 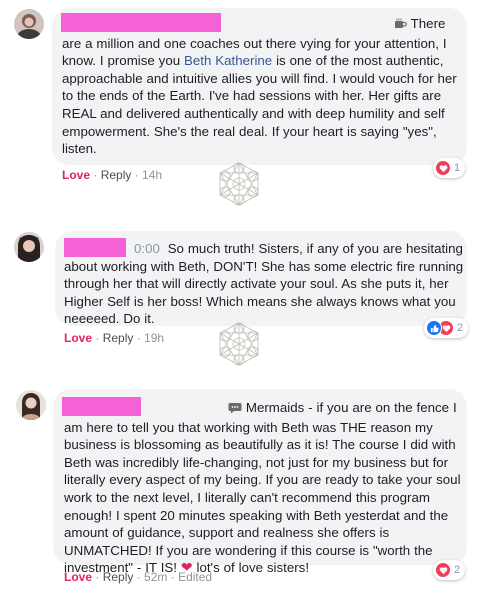 I want to click on coffee-icon, so click(x=317, y=26).